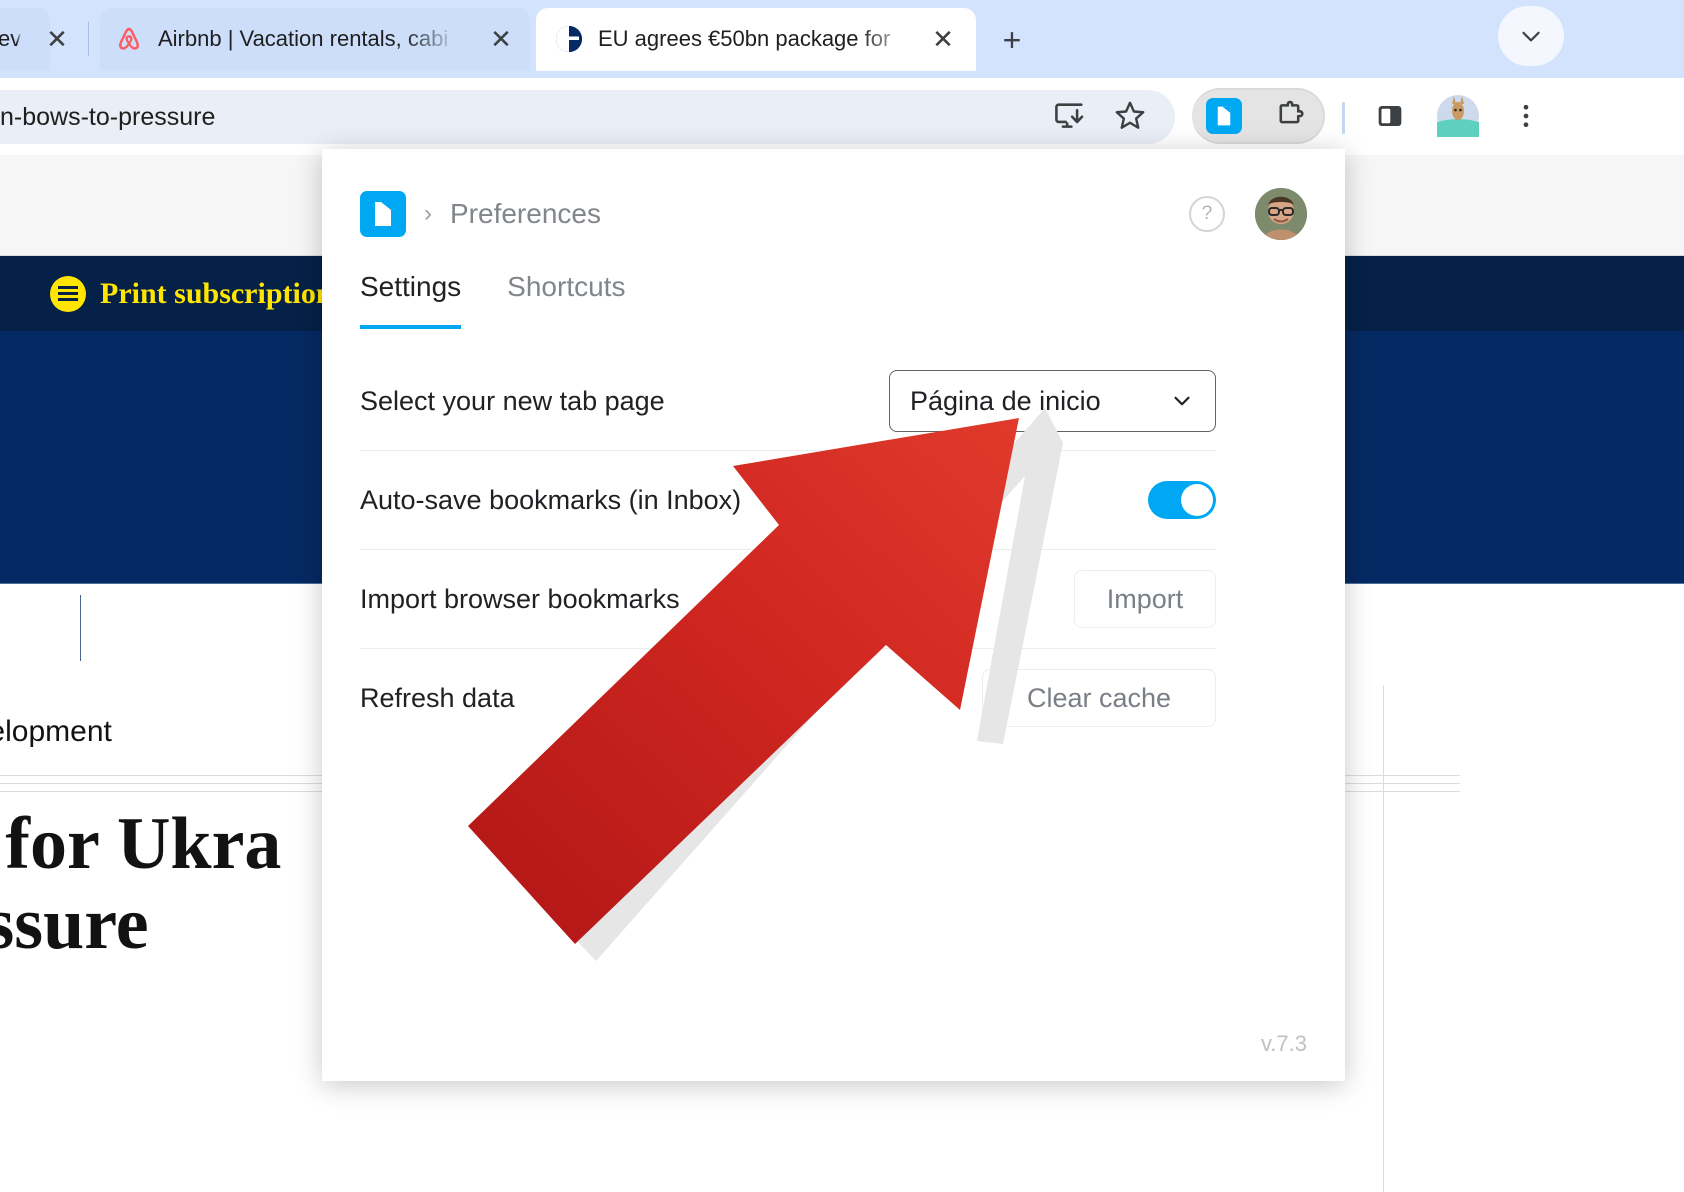 This screenshot has width=1684, height=1192. I want to click on tab-1: Airbnb | Vacation rentals, cabi, so click(315, 39).